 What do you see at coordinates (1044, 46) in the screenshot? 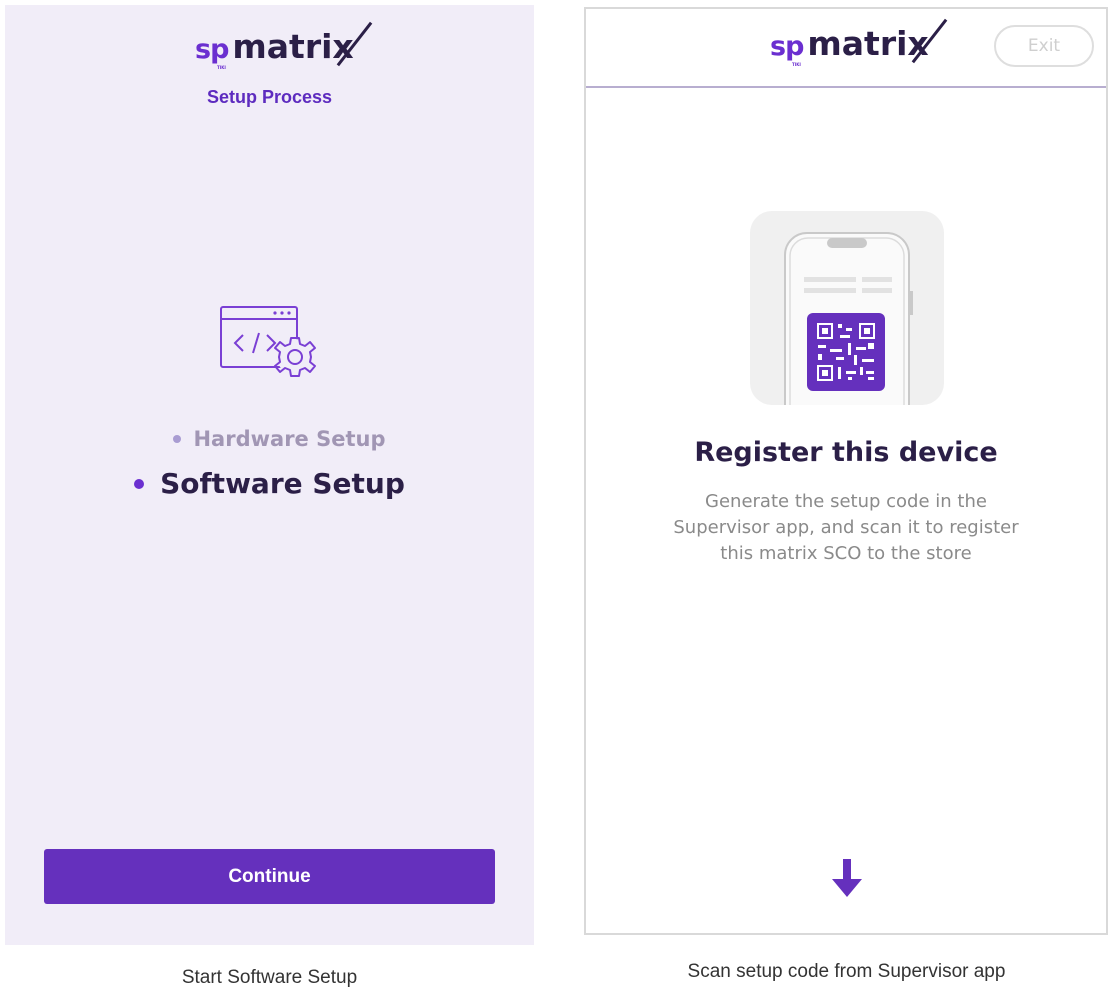
I see `exit-button: Exit` at bounding box center [1044, 46].